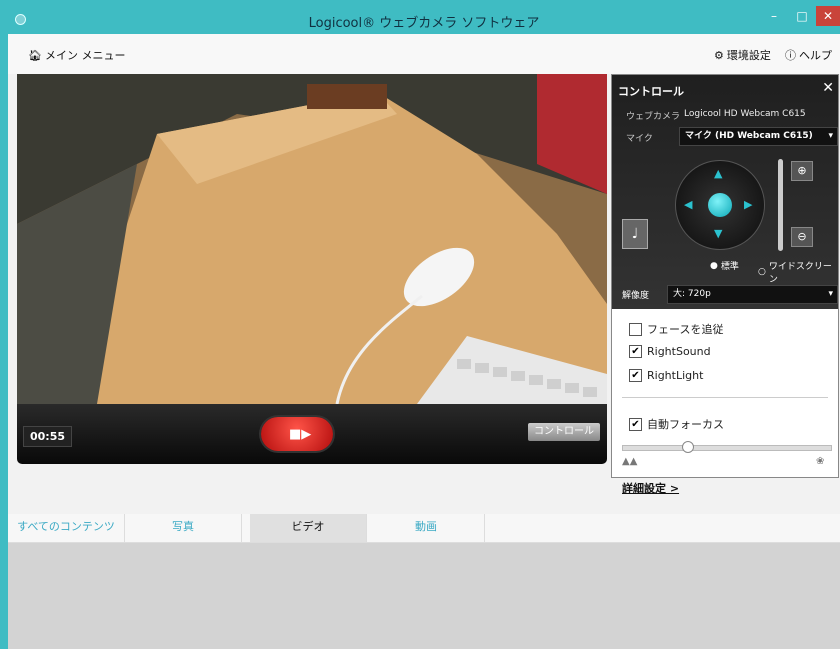 The image size is (840, 649). I want to click on flower-icon: ❀, so click(820, 461).